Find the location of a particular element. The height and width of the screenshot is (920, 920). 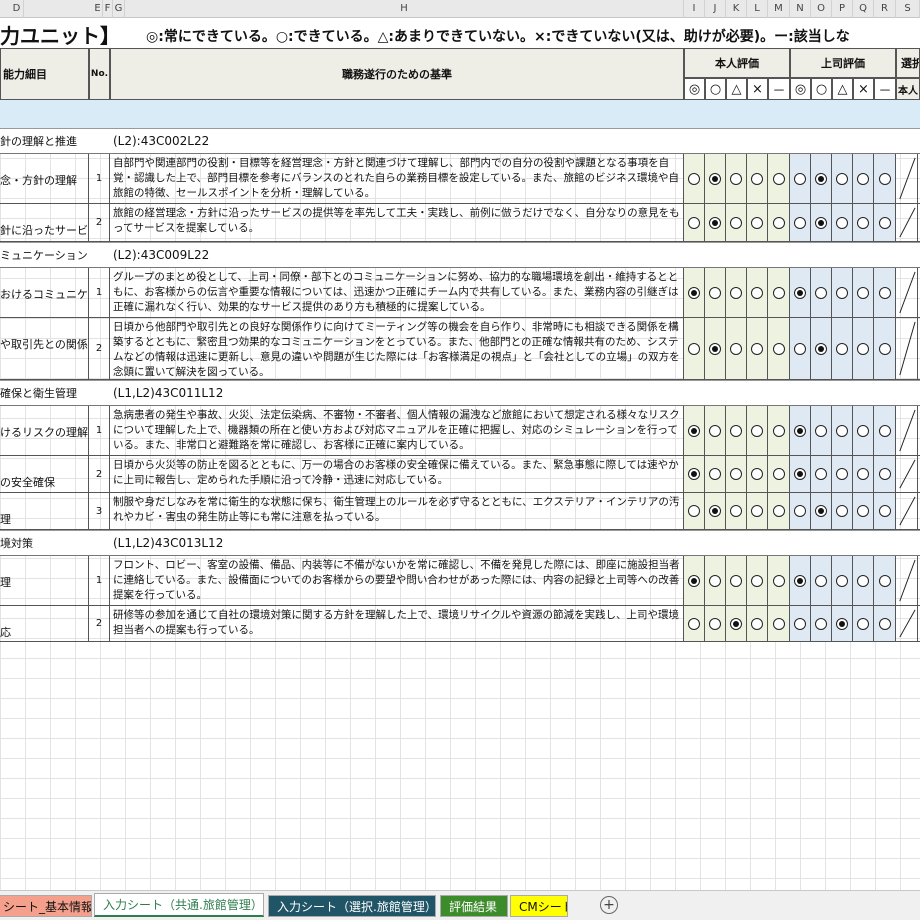

header-symbol: × is located at coordinates (757, 89).